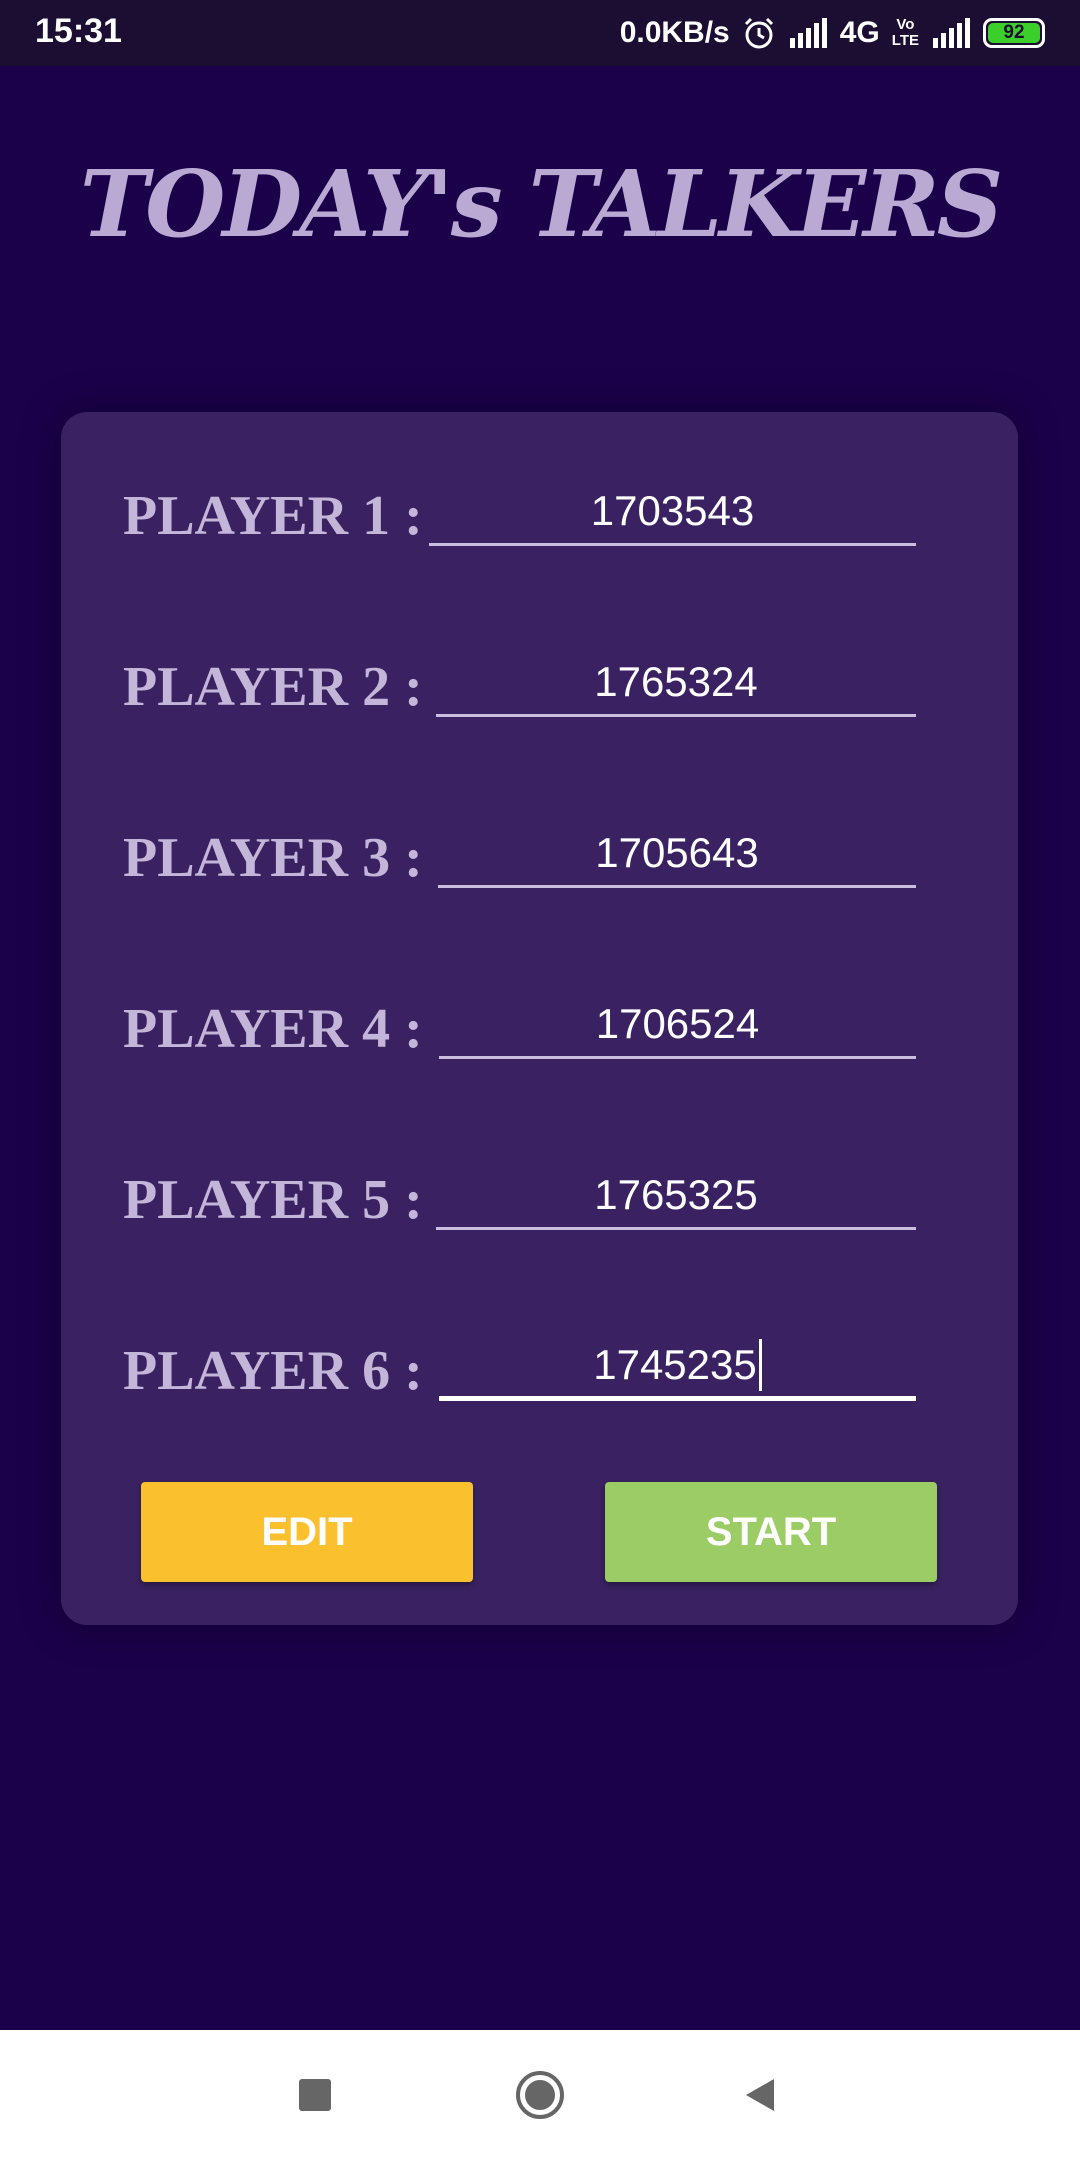 The height and width of the screenshot is (2160, 1080). I want to click on player-row-2: PLAYER 2 : 1765324, so click(539, 685).